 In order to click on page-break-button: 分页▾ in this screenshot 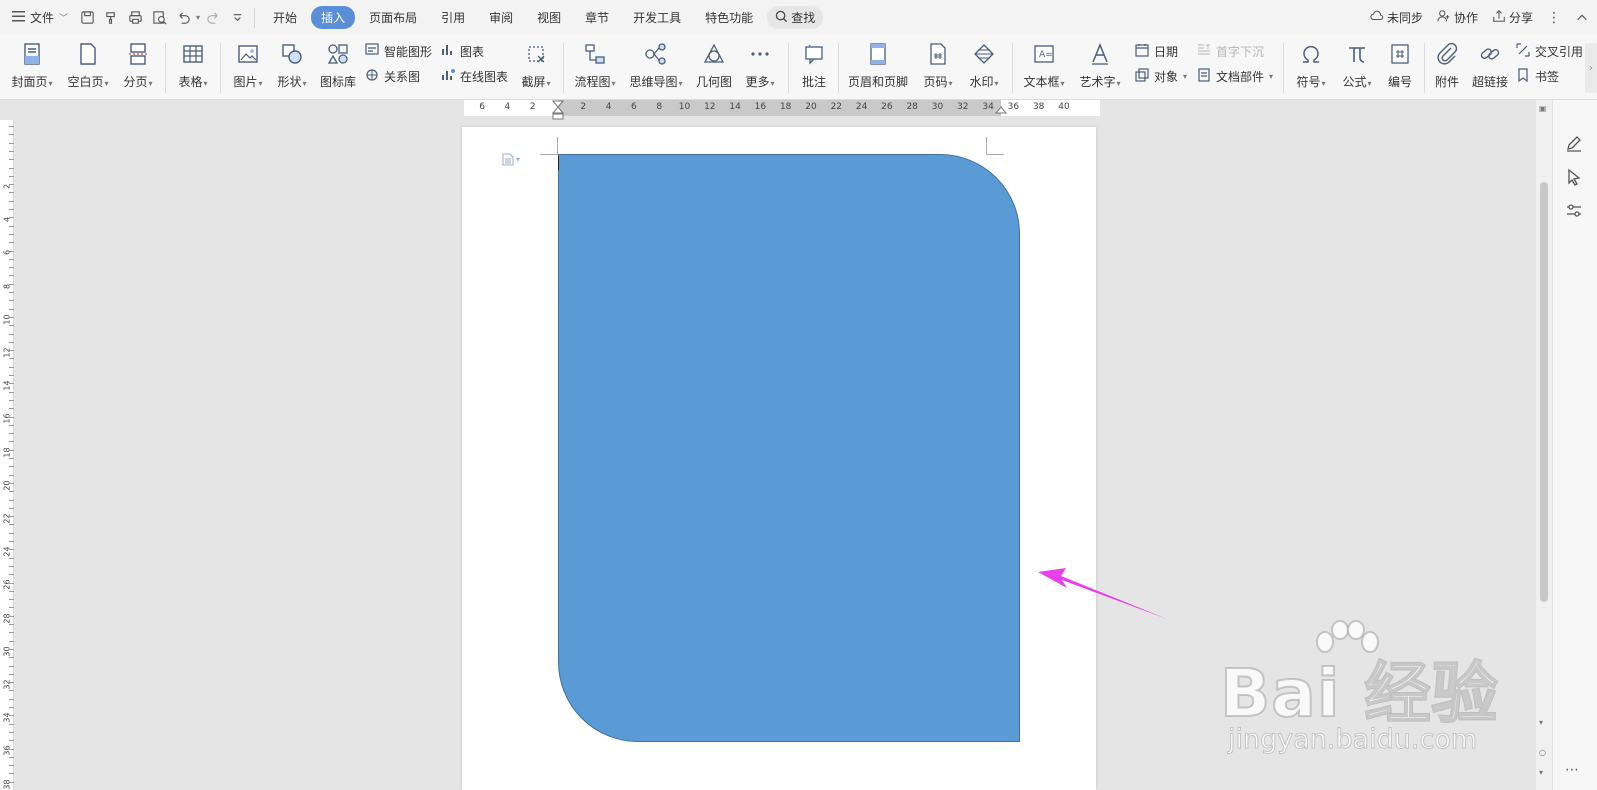, I will do `click(138, 68)`.